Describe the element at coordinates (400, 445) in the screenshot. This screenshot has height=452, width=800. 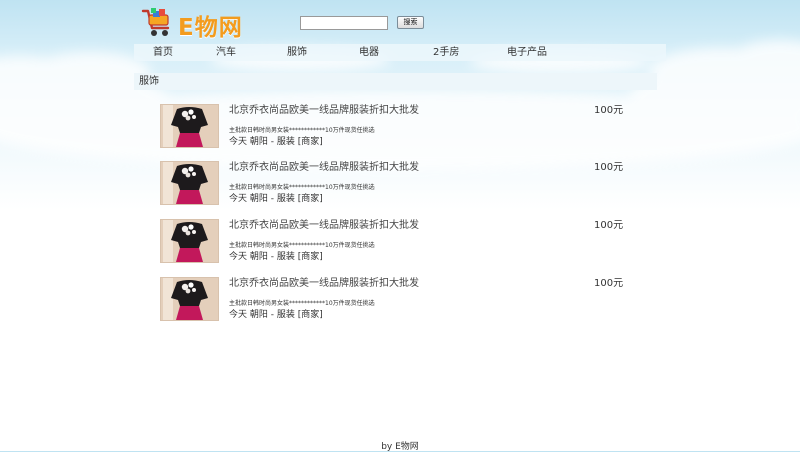
I see `page-footer: by E物网` at that location.